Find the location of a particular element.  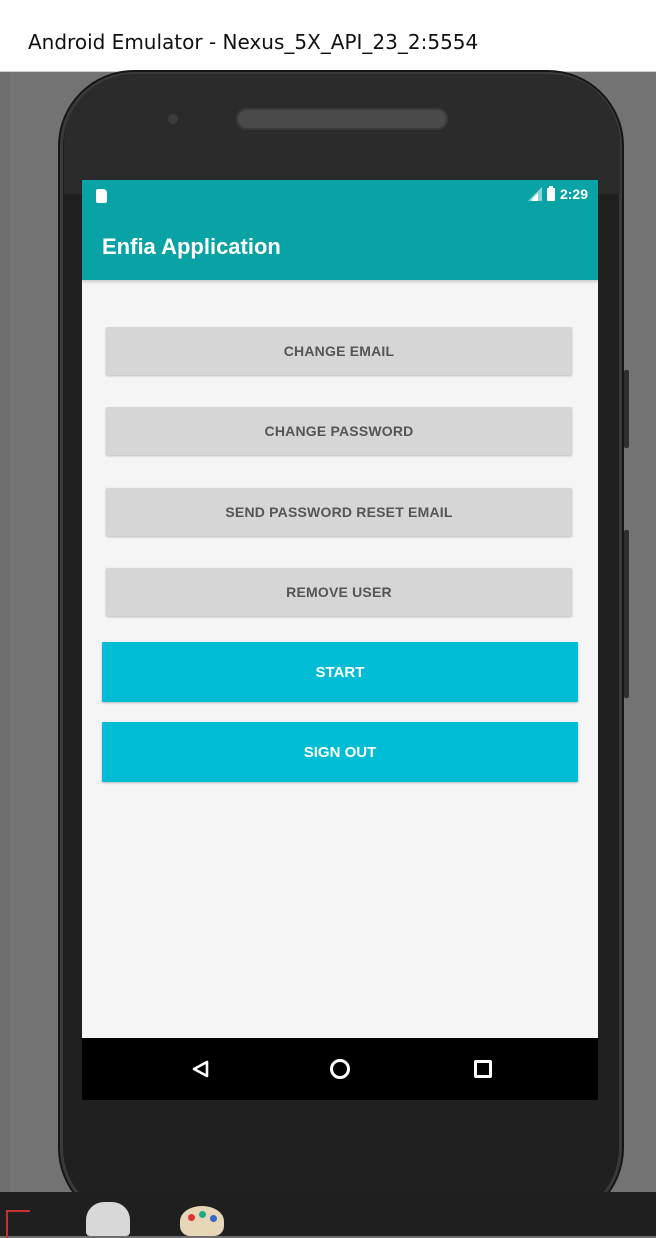

volume-button is located at coordinates (626, 409).